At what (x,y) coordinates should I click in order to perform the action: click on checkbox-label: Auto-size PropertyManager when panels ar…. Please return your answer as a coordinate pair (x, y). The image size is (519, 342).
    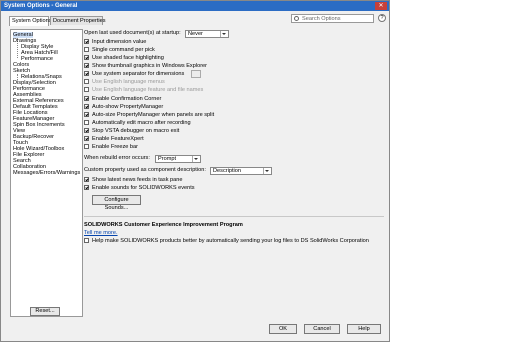
    Looking at the image, I should click on (153, 115).